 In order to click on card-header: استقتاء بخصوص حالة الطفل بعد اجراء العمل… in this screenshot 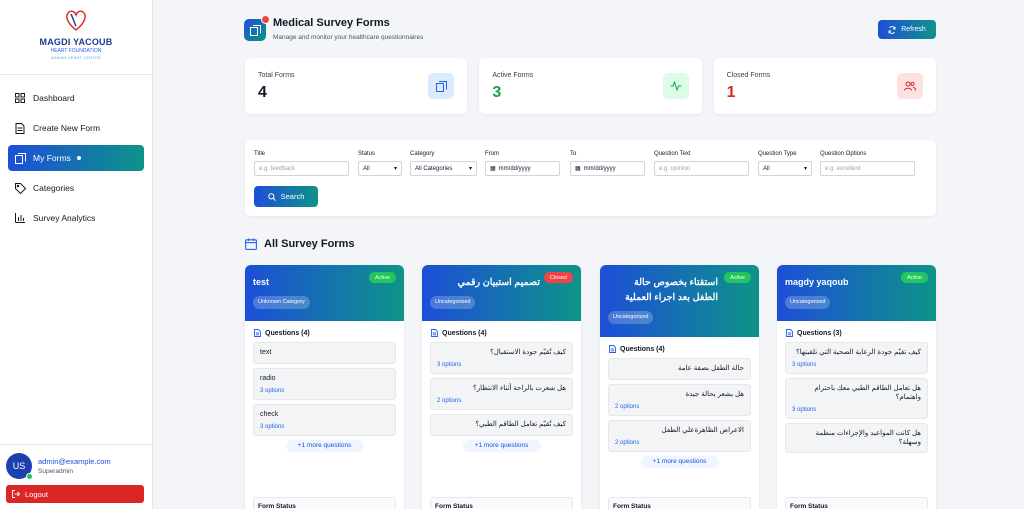, I will do `click(679, 301)`.